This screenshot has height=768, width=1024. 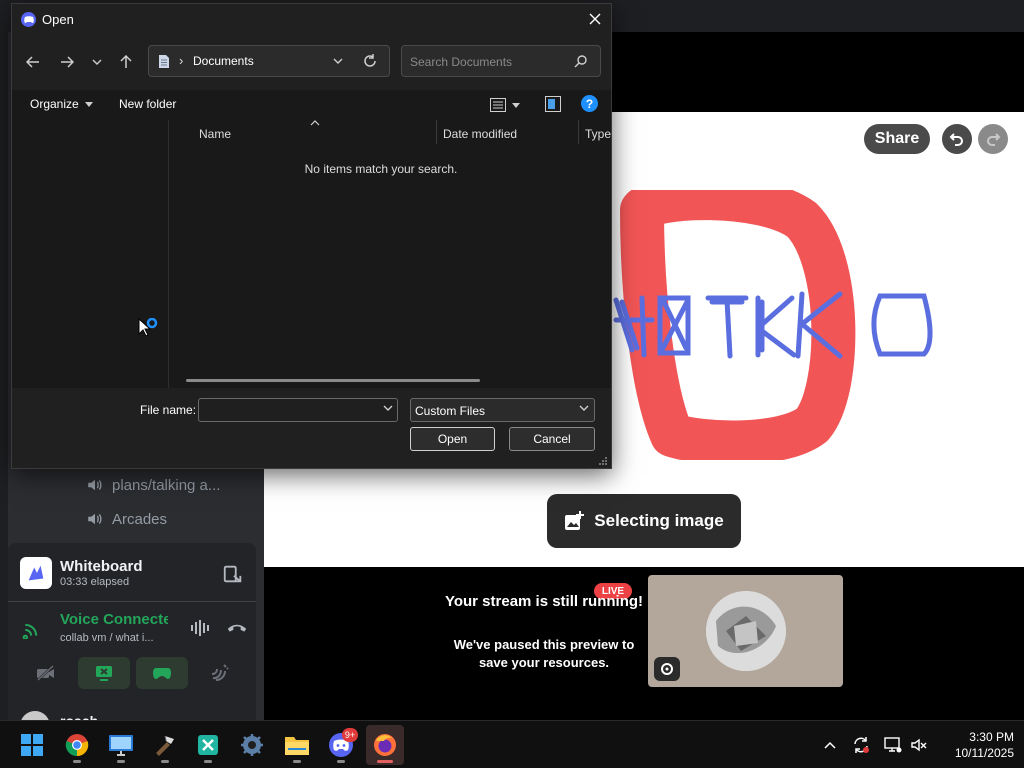 I want to click on cancel-button: Cancel, so click(x=552, y=439).